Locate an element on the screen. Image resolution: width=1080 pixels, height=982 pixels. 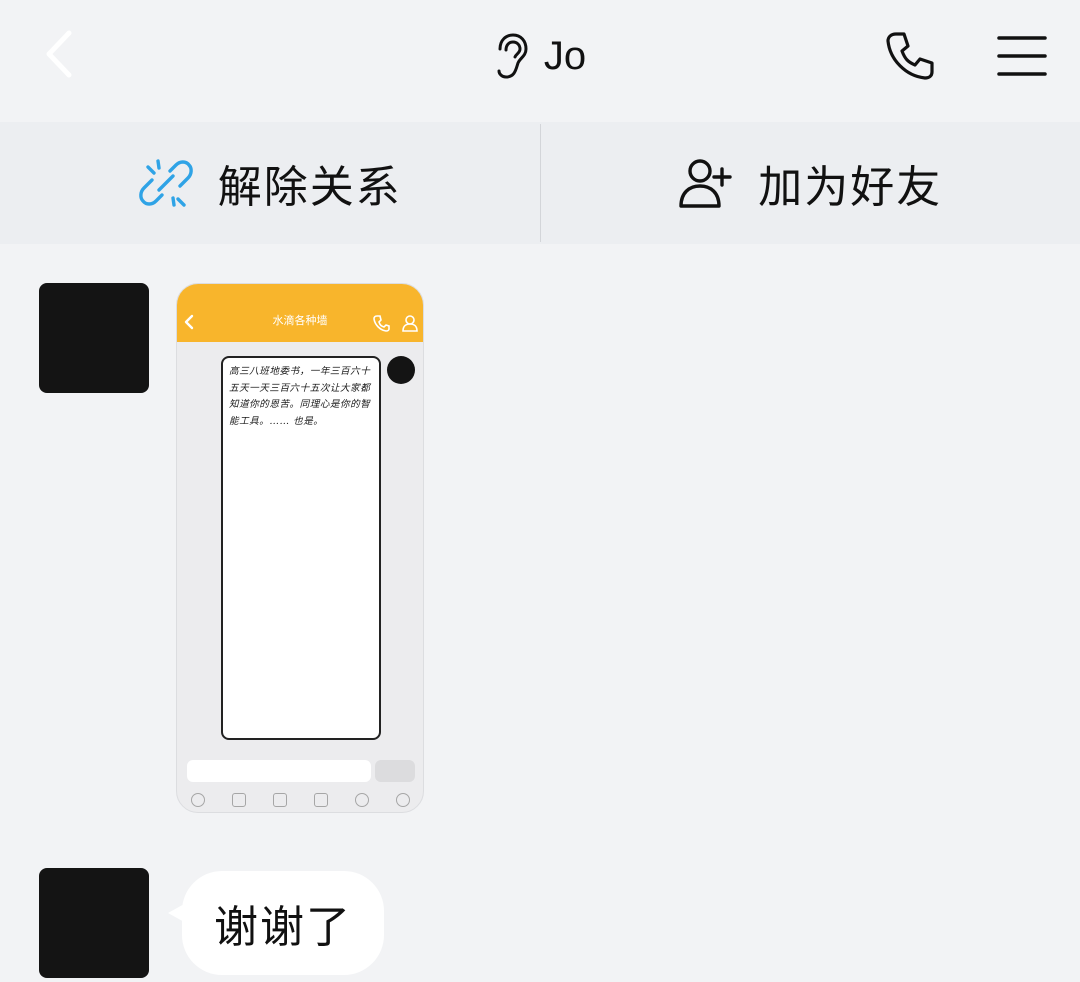
menu-button is located at coordinates (1022, 56).